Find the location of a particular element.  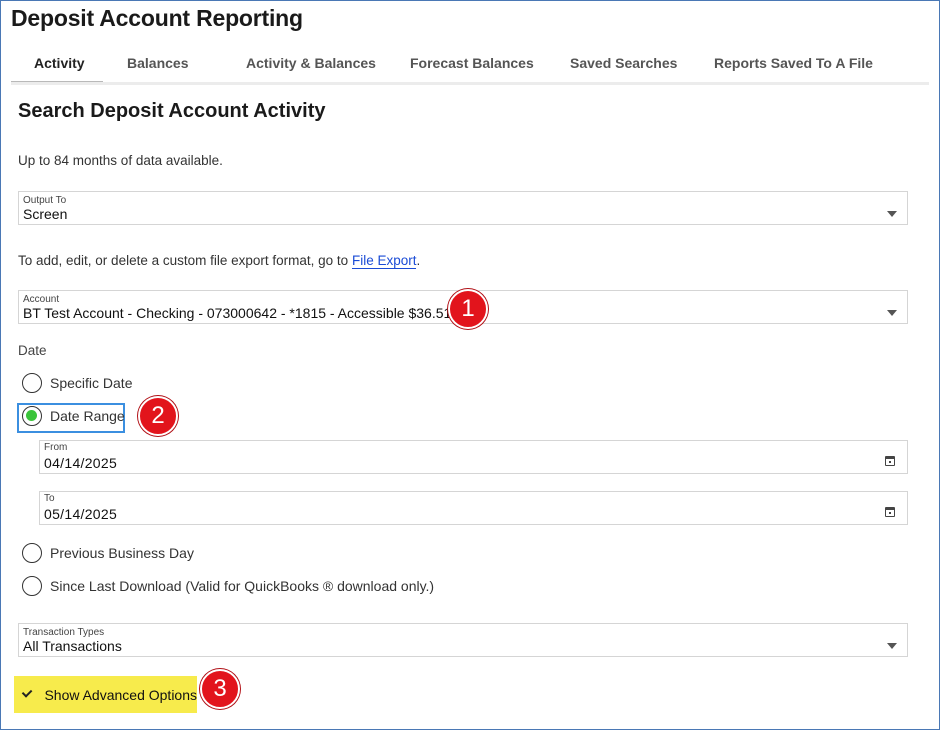

show-advanced-options-button: Show Advanced Options is located at coordinates (105, 694).